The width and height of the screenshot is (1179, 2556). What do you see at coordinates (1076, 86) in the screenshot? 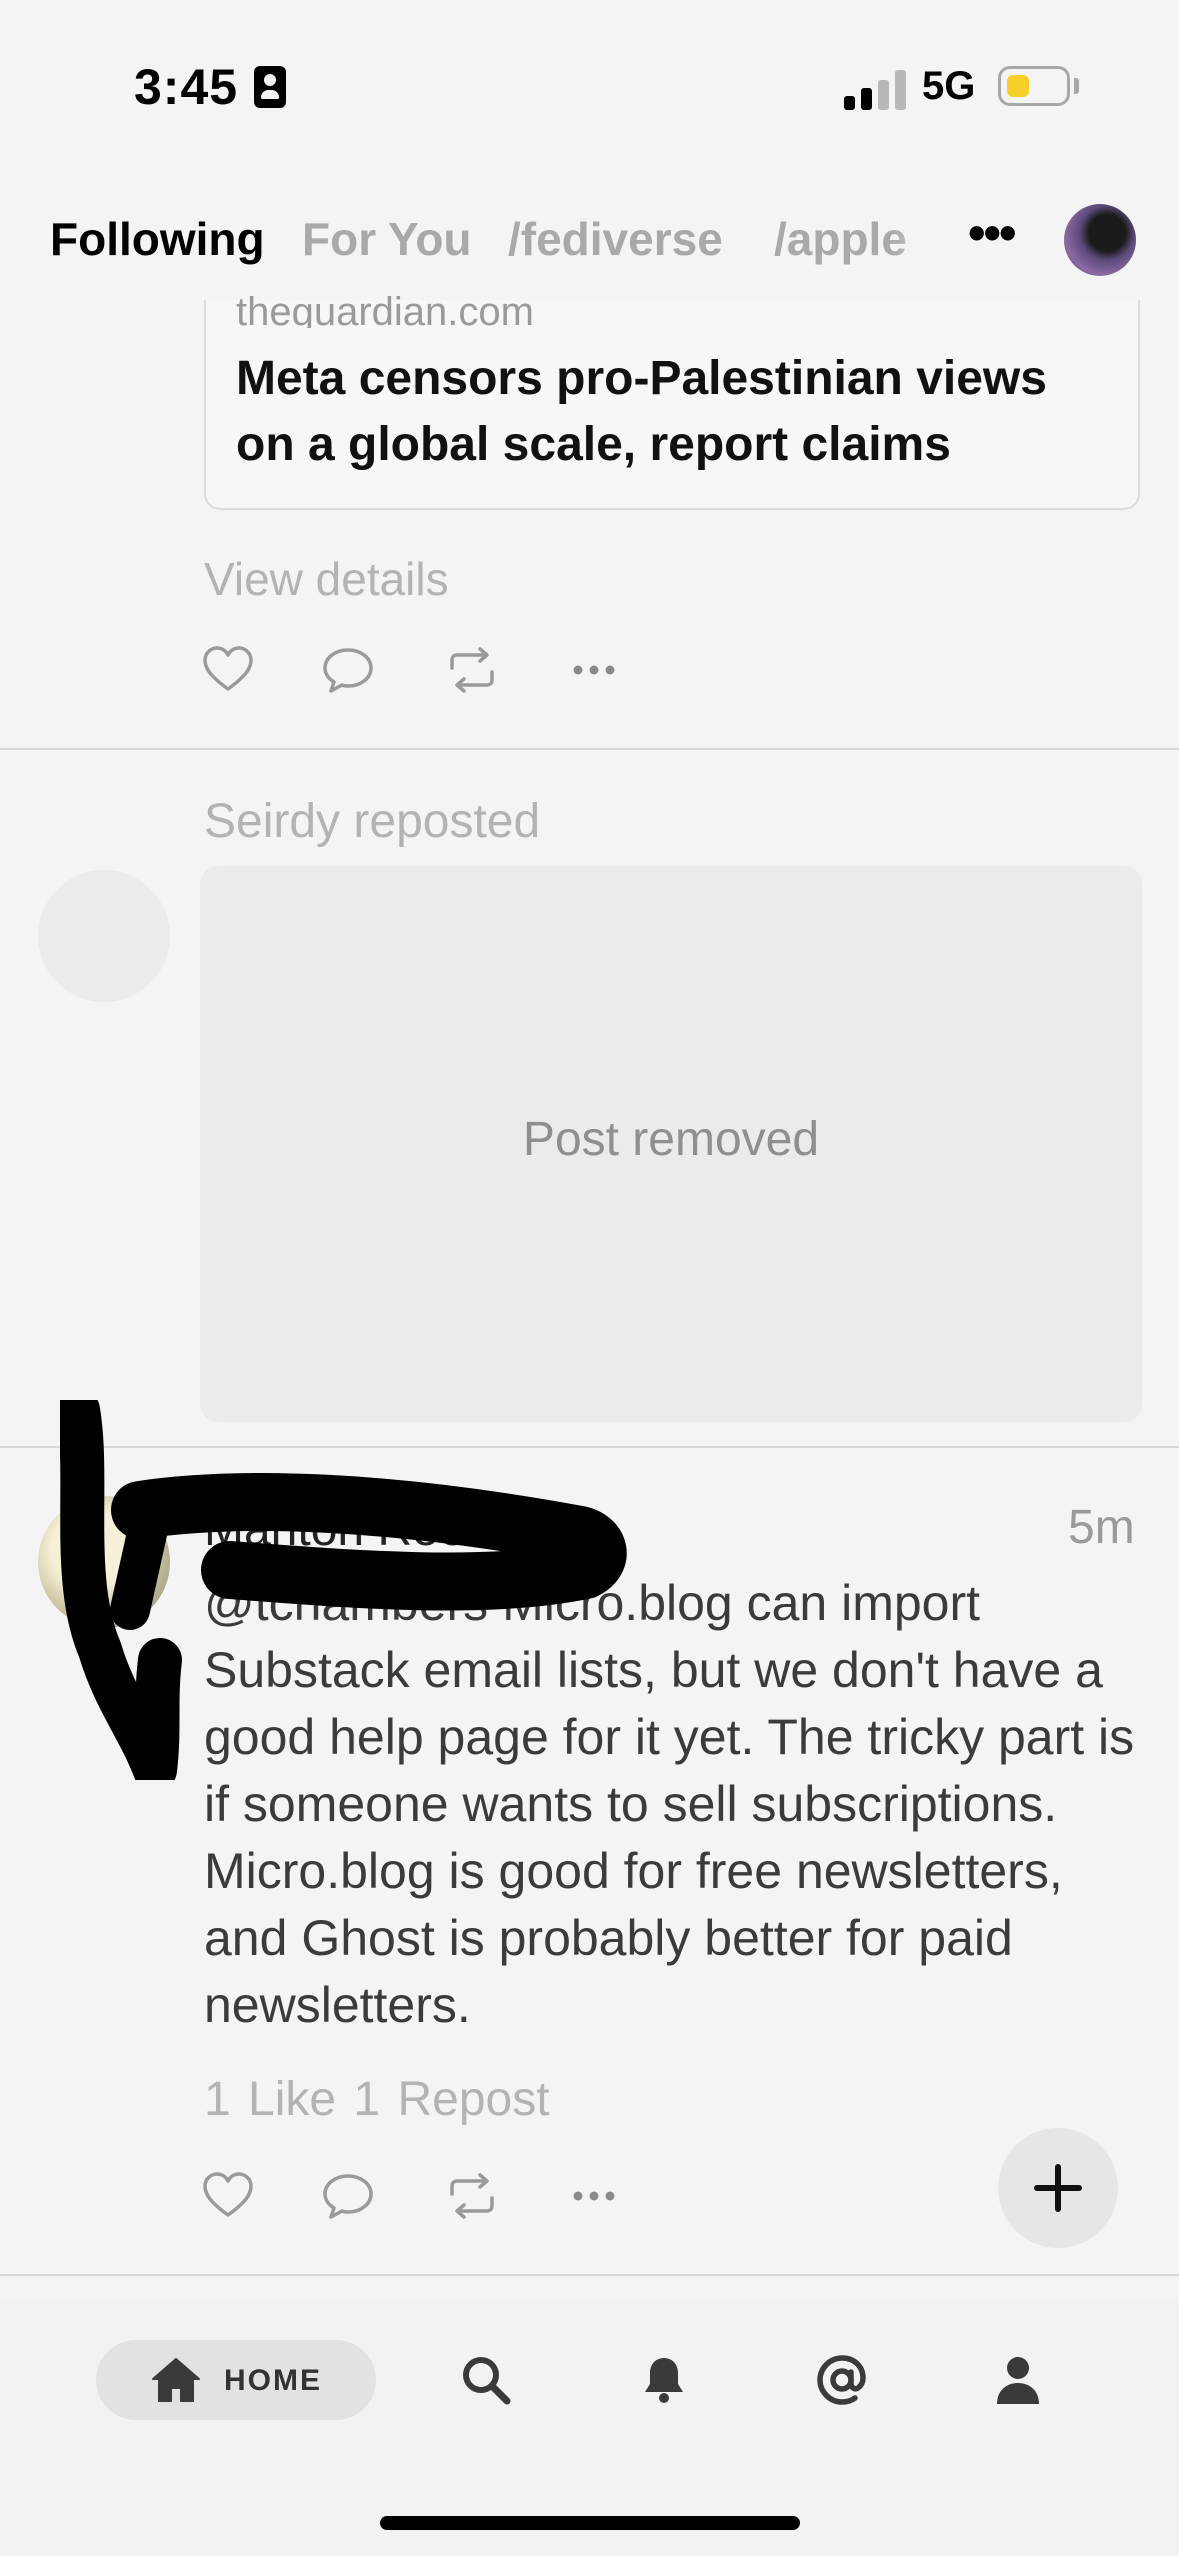
I see `battery-tip` at bounding box center [1076, 86].